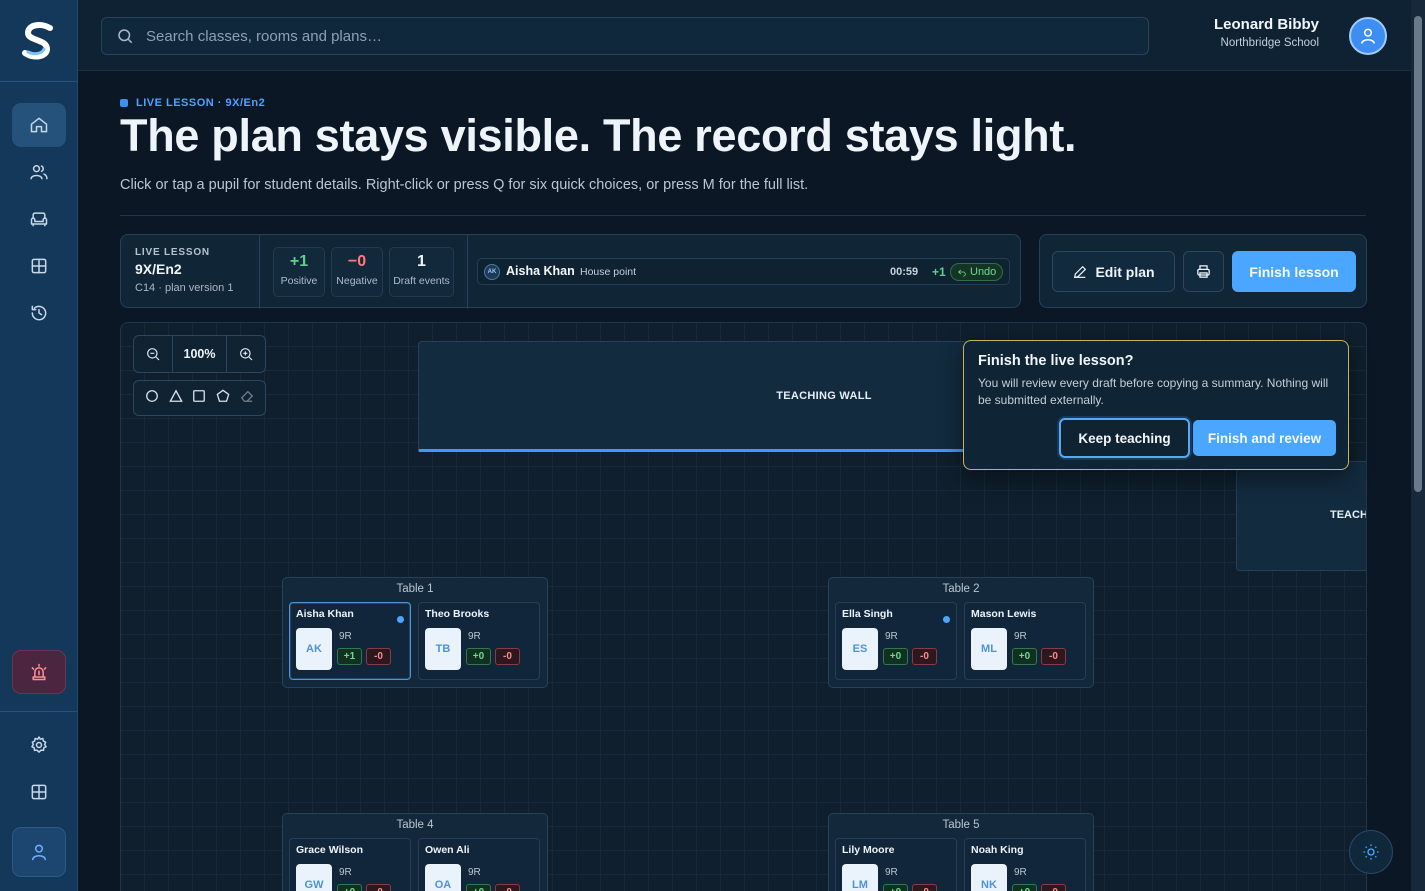  Describe the element at coordinates (39, 125) in the screenshot. I see `sidebar-item-home` at that location.